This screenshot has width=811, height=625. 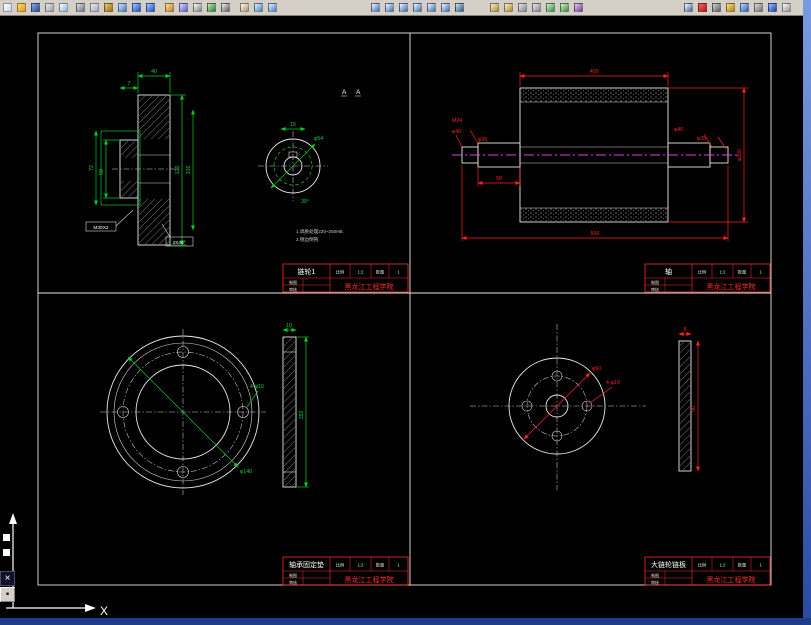 I want to click on zoom-scale-icon, so click(x=445, y=7).